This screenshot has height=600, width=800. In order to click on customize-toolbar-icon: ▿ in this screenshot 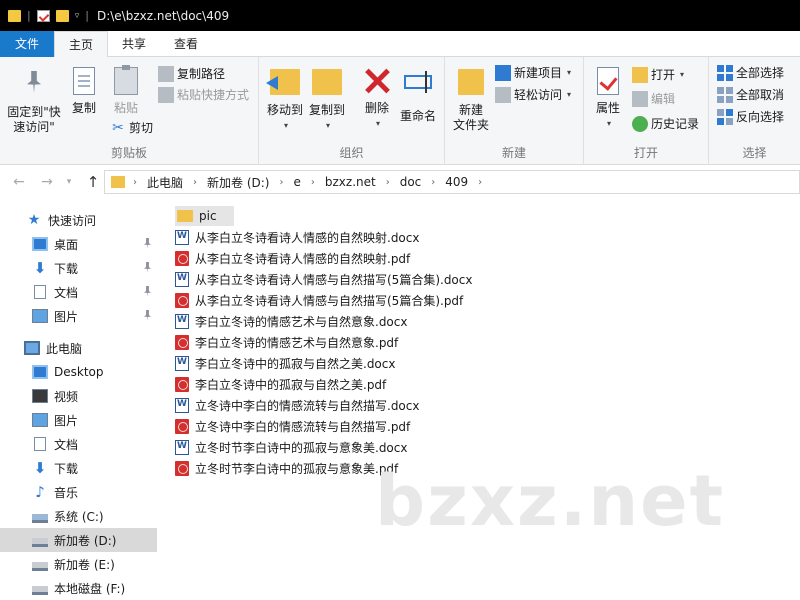, I will do `click(77, 16)`.